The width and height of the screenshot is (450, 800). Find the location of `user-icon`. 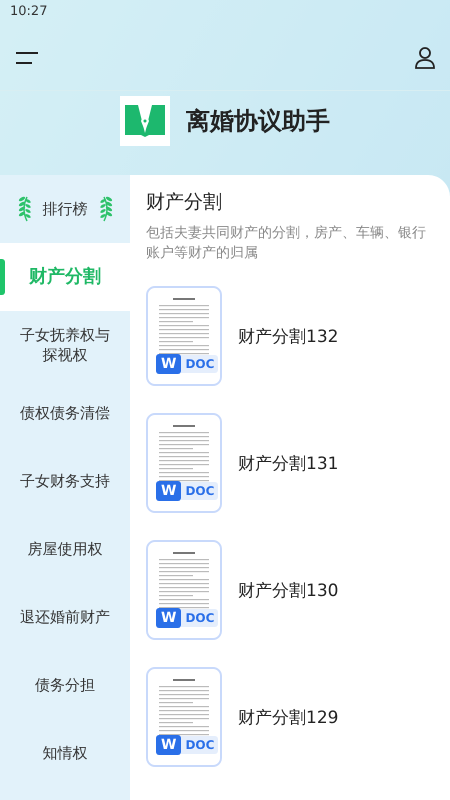

user-icon is located at coordinates (425, 58).